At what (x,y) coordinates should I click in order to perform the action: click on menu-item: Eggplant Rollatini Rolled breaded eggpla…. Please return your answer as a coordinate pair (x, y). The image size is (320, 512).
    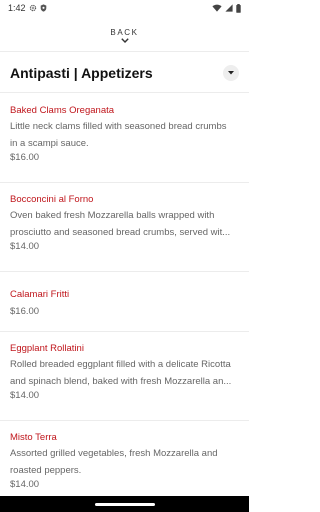
    Looking at the image, I should click on (124, 376).